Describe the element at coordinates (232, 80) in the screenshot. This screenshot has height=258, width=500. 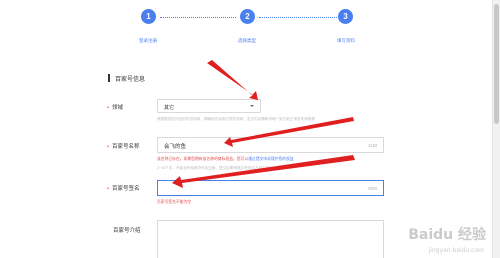
I see `arrow-shape` at that location.